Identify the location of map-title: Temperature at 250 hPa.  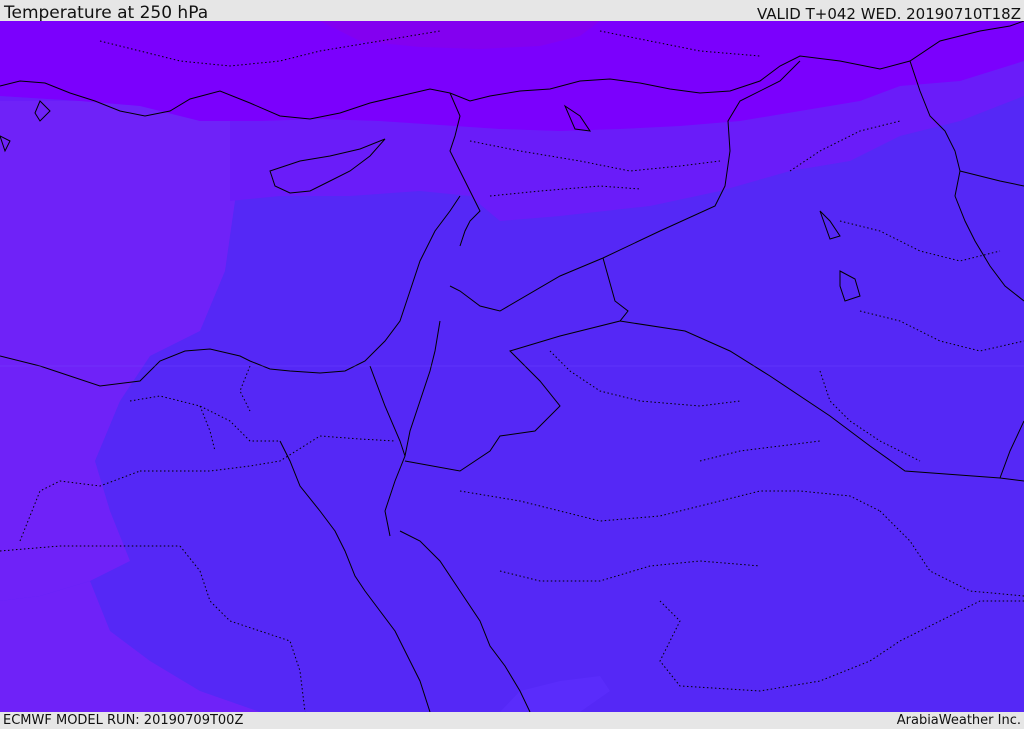
(106, 13).